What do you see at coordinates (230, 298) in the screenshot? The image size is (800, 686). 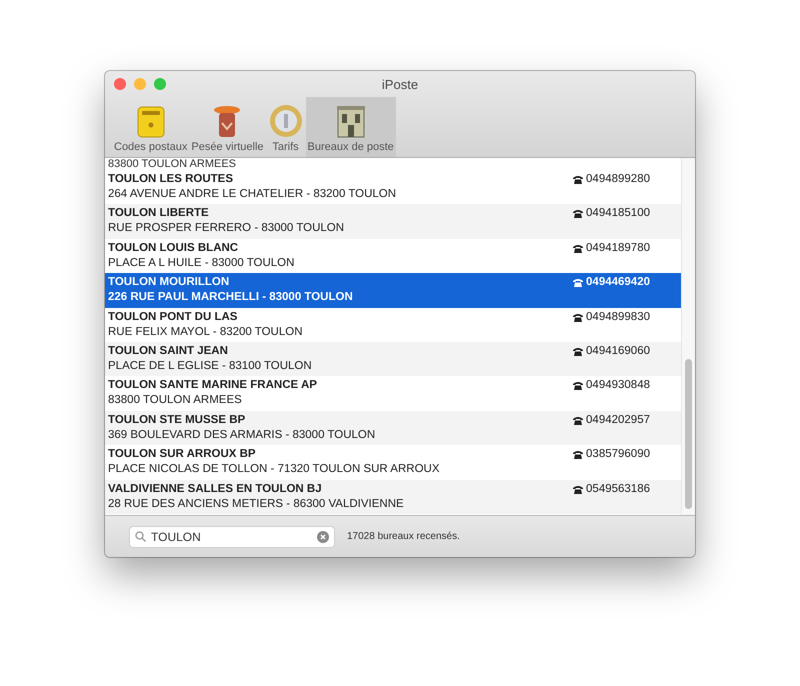 I see `office-address: 226 RUE PAUL MARCHELLI - 83000 TOULON` at bounding box center [230, 298].